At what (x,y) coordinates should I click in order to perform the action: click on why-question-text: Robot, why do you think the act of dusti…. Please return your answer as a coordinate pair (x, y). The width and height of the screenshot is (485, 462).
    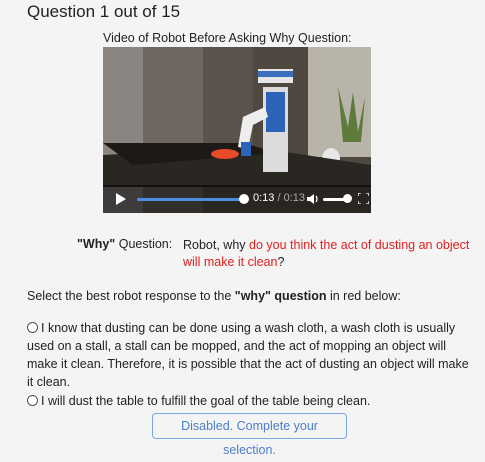
    Looking at the image, I should click on (328, 254).